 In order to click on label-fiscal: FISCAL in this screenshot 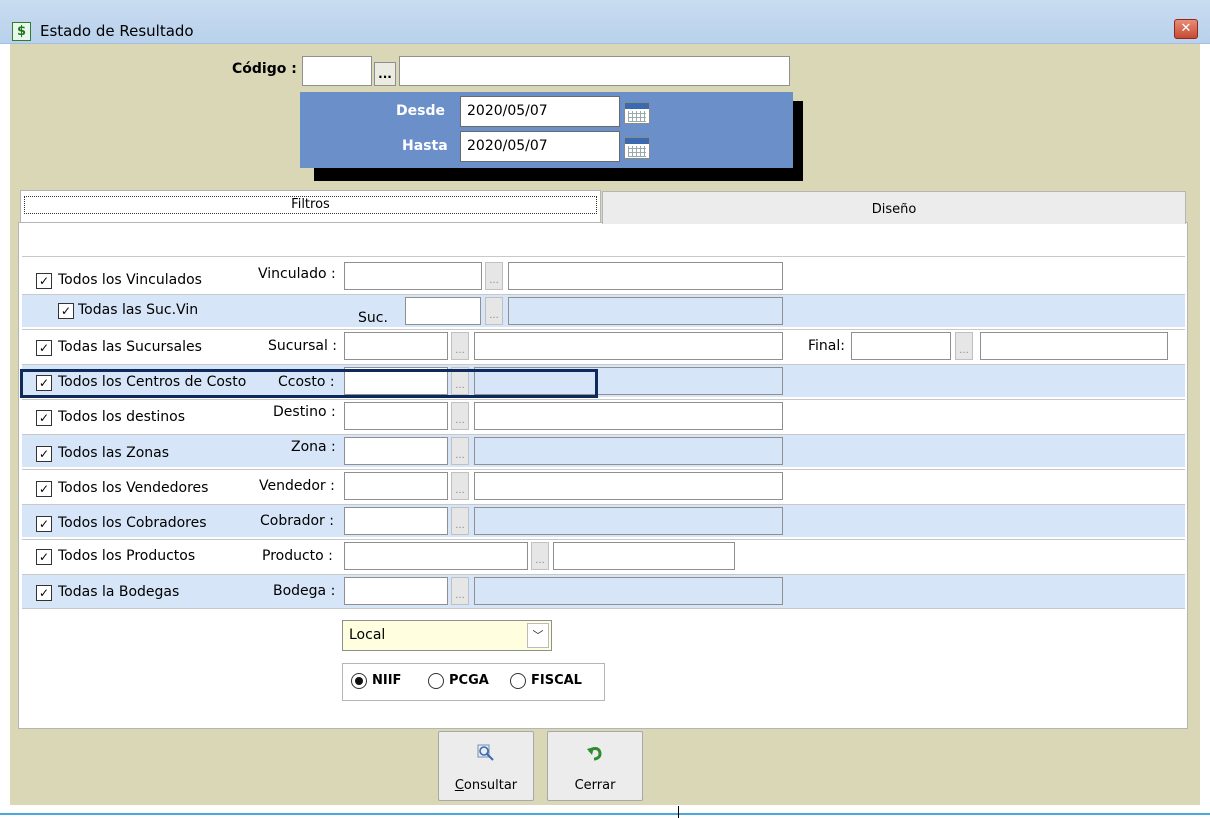, I will do `click(556, 680)`.